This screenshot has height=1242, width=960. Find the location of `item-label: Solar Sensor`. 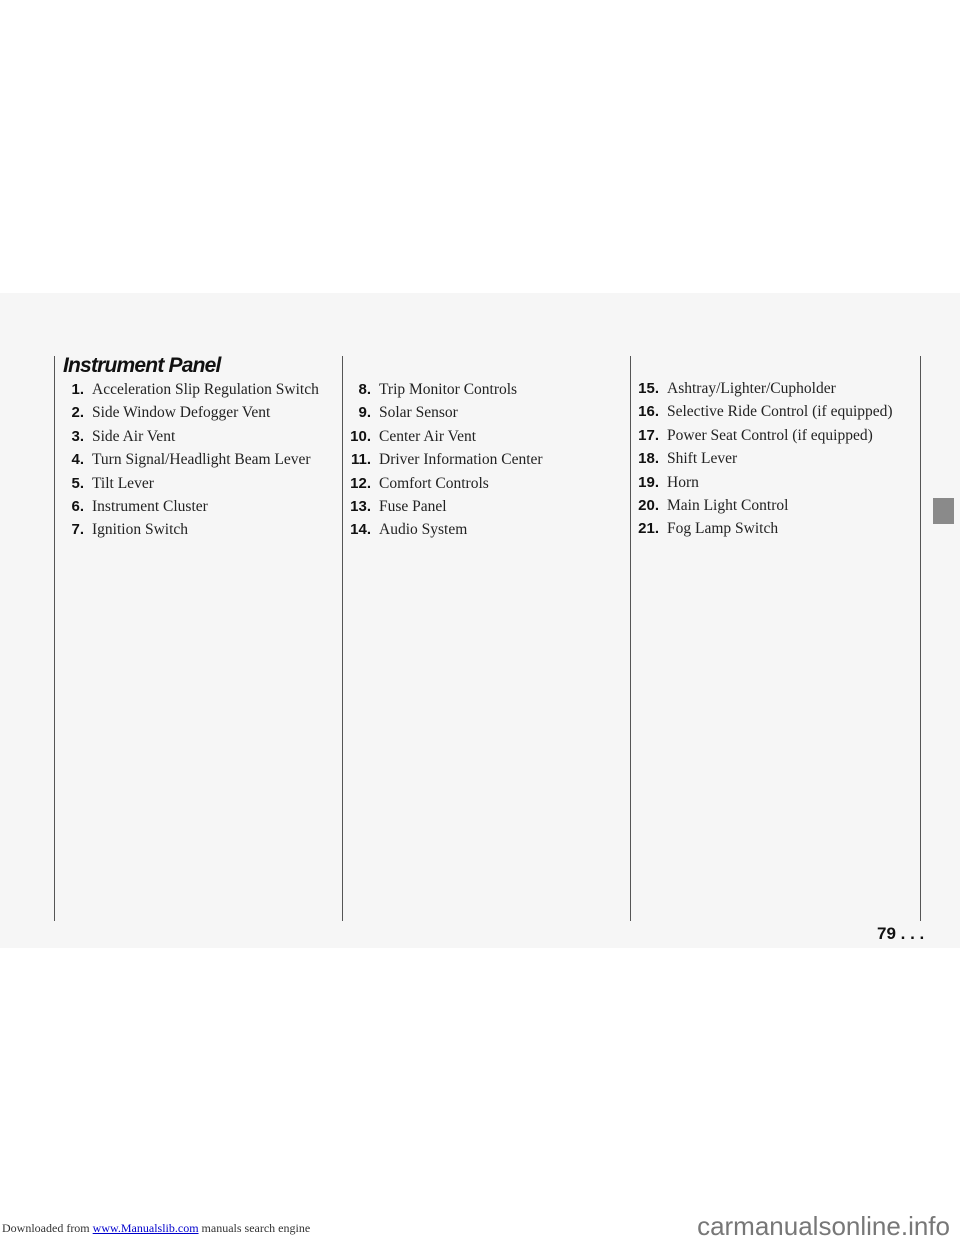

item-label: Solar Sensor is located at coordinates (418, 413).